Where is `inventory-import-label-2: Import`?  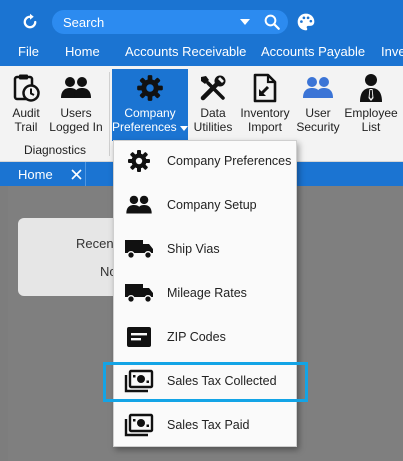 inventory-import-label-2: Import is located at coordinates (264, 127).